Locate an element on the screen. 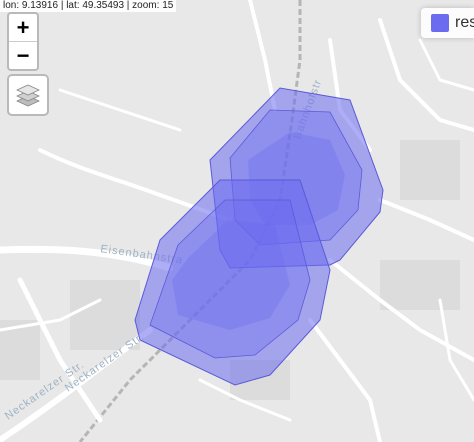 This screenshot has width=474, height=442. legend-label: res is located at coordinates (464, 22).